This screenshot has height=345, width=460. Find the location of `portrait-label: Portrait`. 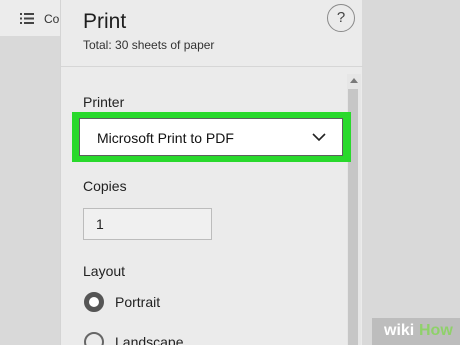

portrait-label: Portrait is located at coordinates (138, 302).